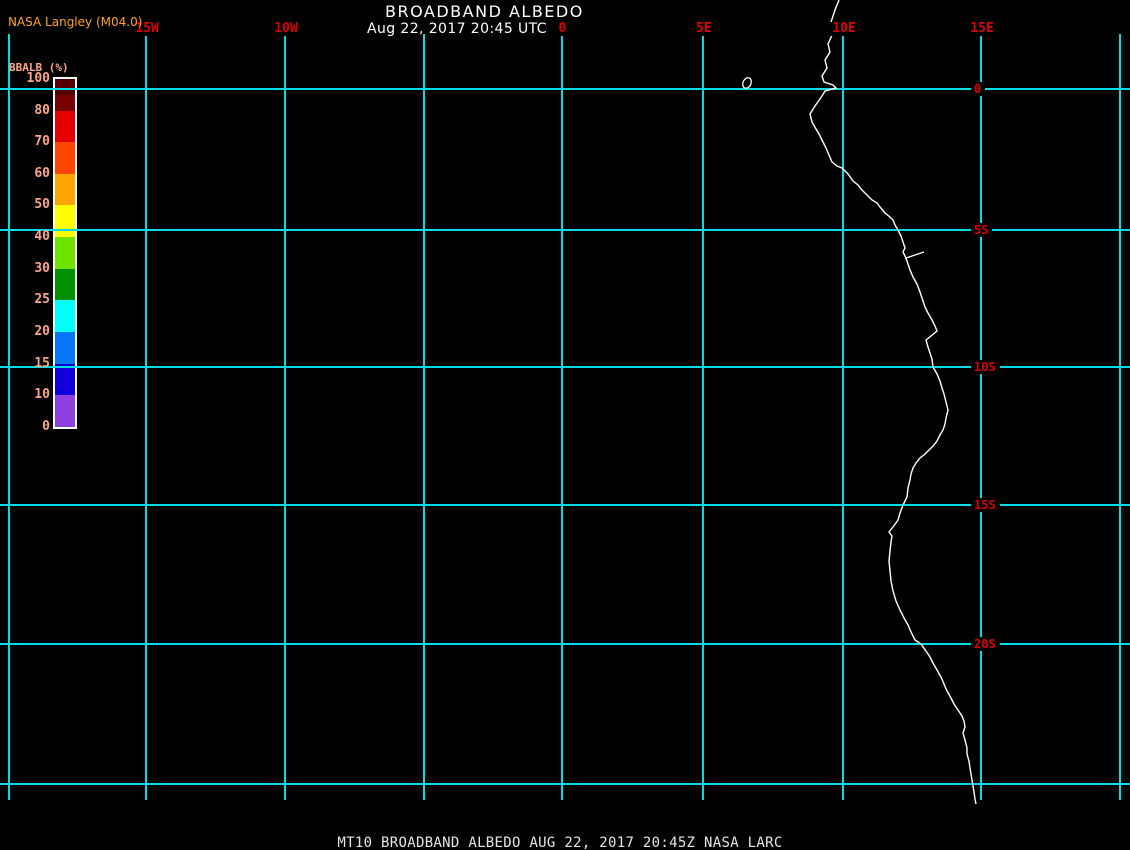 This screenshot has height=850, width=1130. I want to click on lat-label: 15S, so click(985, 505).